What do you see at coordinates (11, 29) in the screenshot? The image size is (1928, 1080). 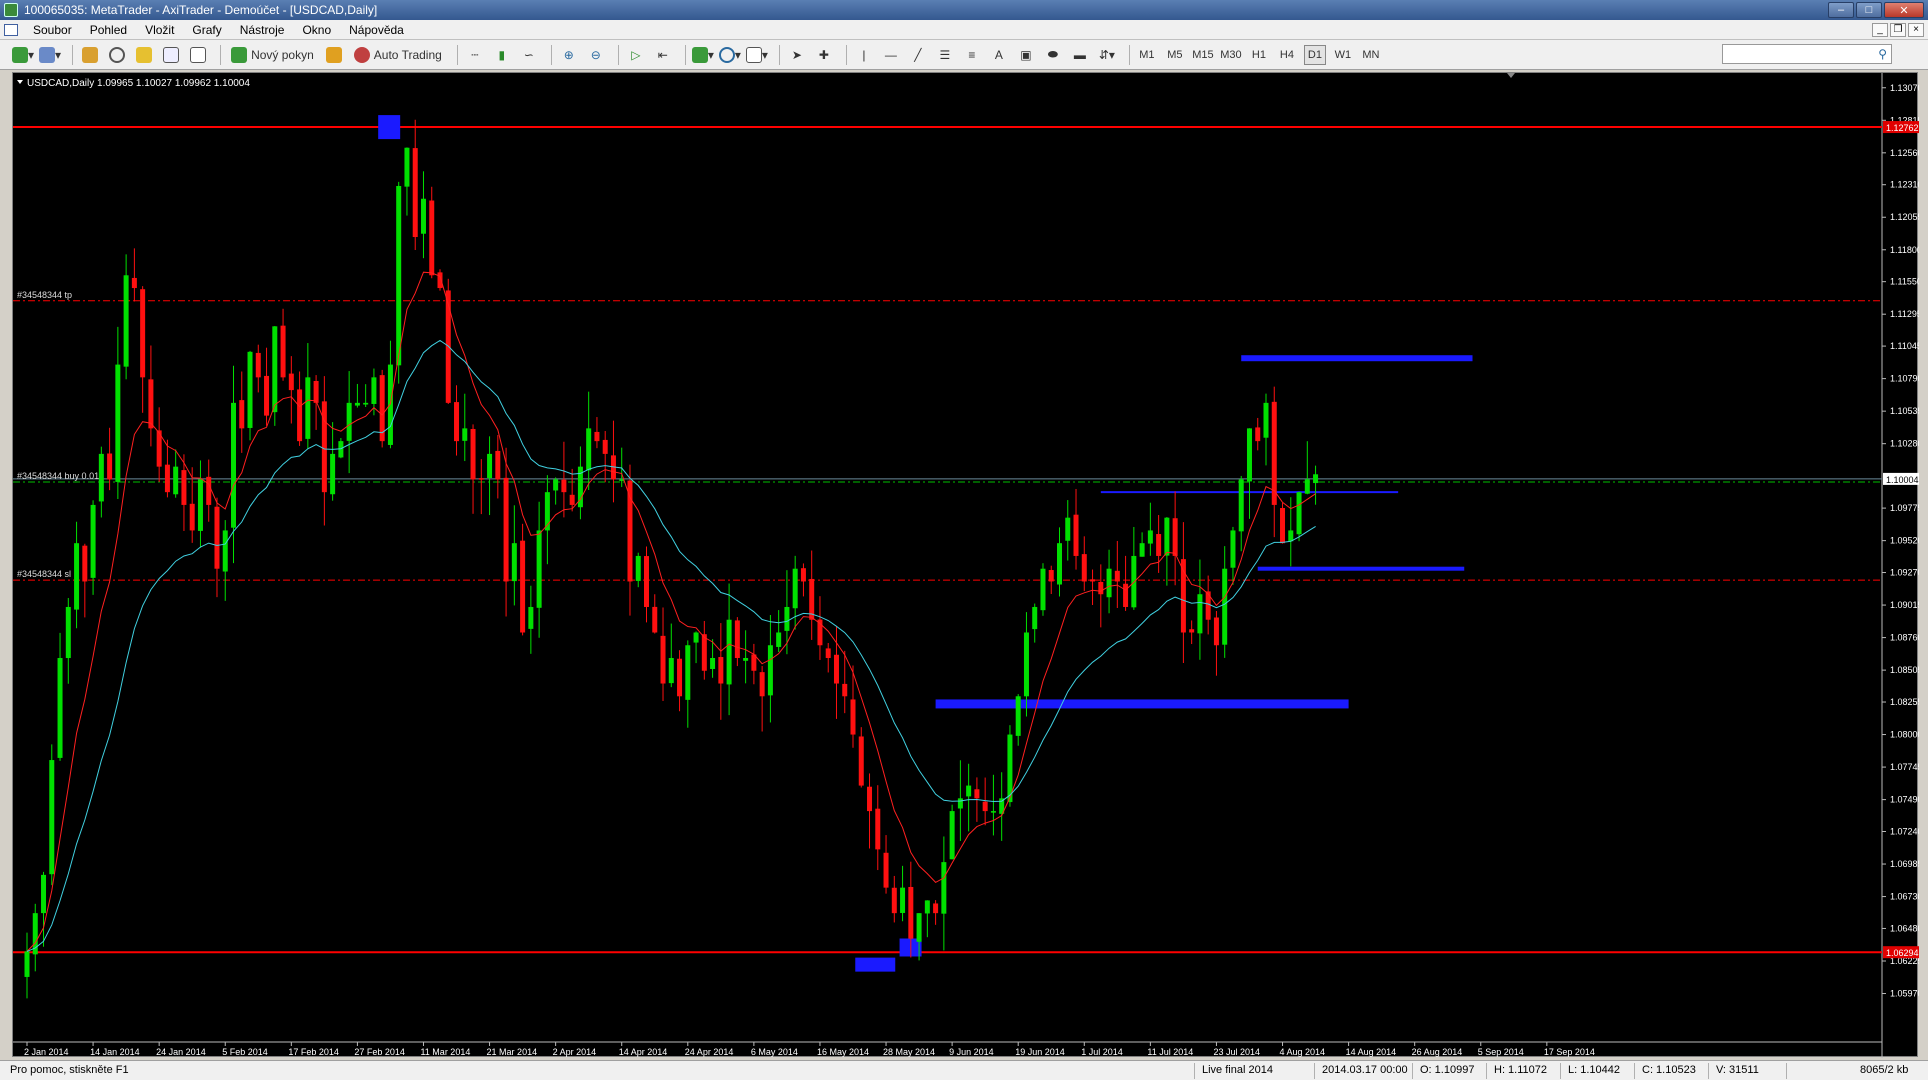 I see `document-icon` at bounding box center [11, 29].